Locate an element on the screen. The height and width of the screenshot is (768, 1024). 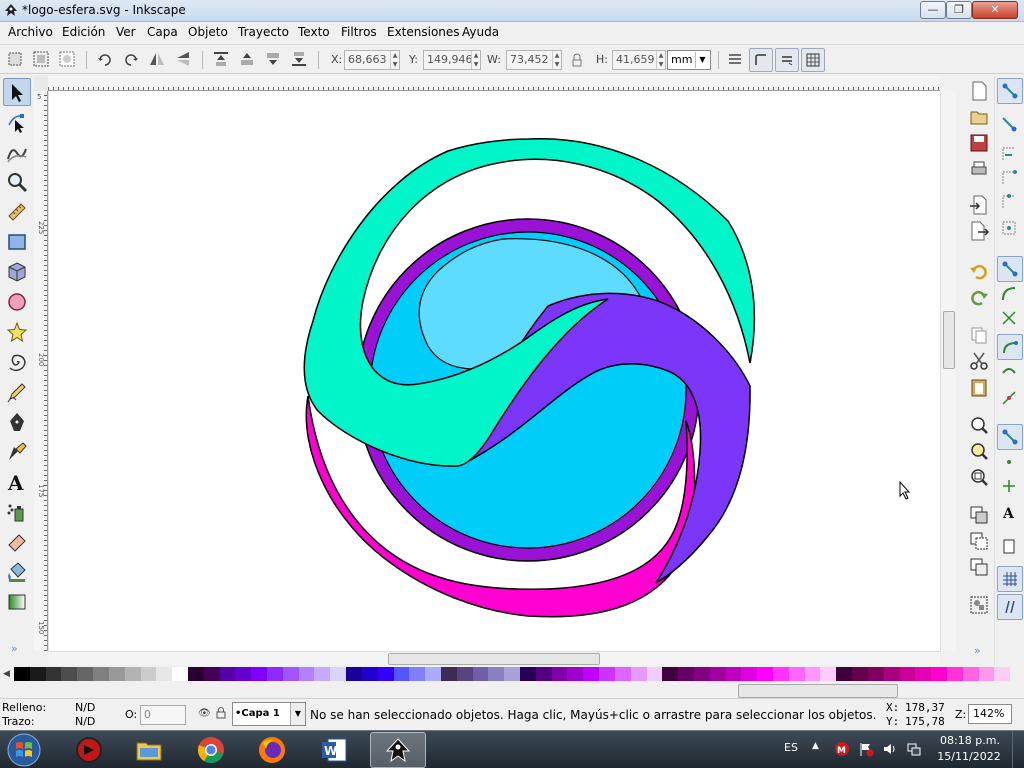
flip-vertical-icon is located at coordinates (183, 59).